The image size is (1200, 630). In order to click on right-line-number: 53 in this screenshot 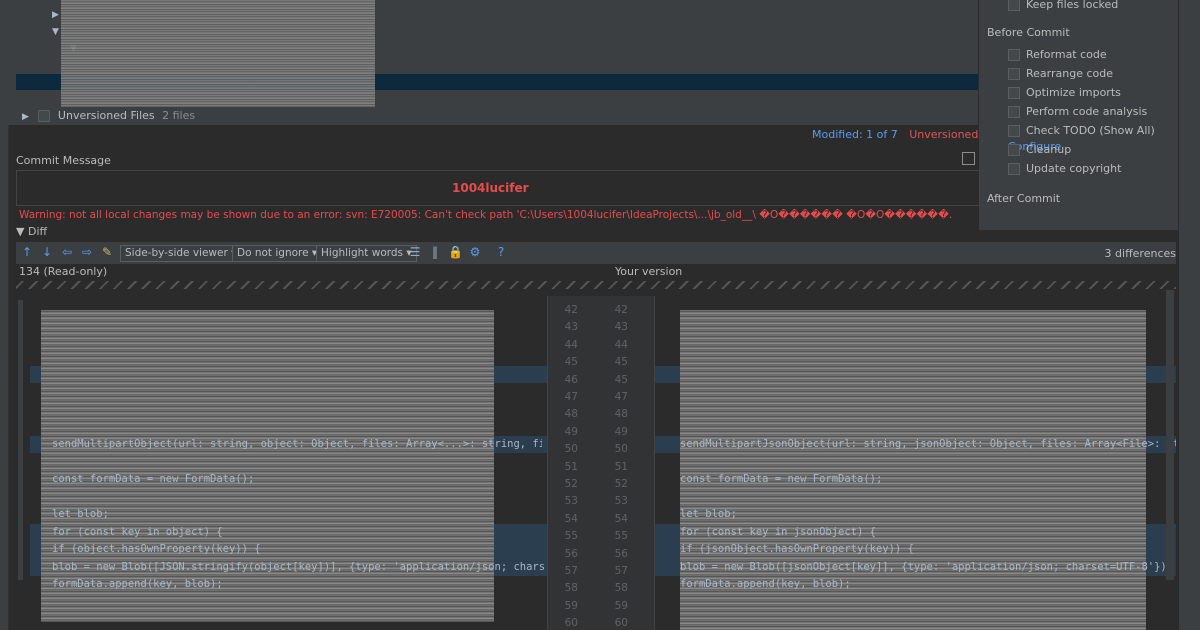, I will do `click(621, 501)`.